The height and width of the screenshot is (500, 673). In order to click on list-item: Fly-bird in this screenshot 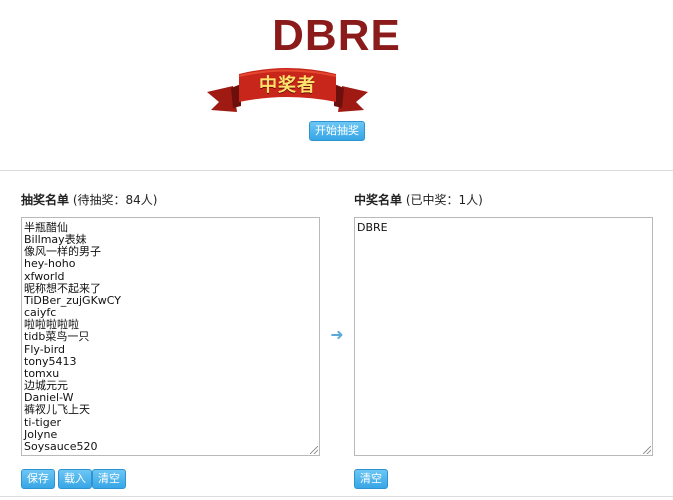, I will do `click(45, 349)`.